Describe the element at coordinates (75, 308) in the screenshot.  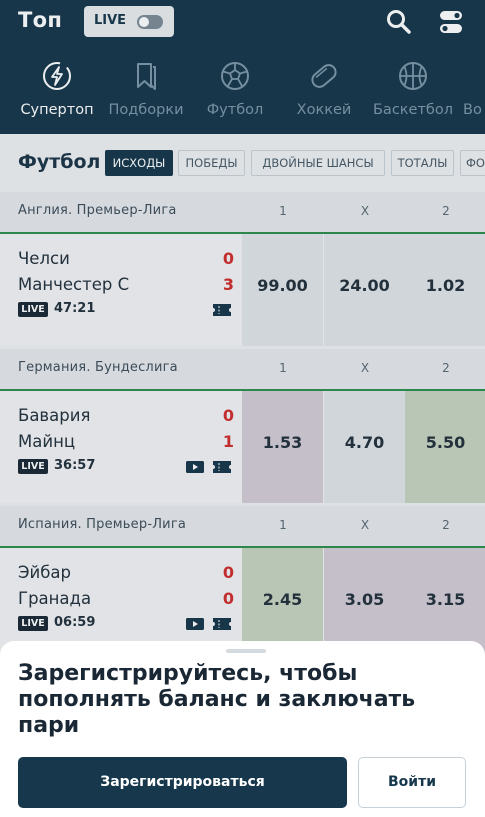
I see `match-time: 47:21` at that location.